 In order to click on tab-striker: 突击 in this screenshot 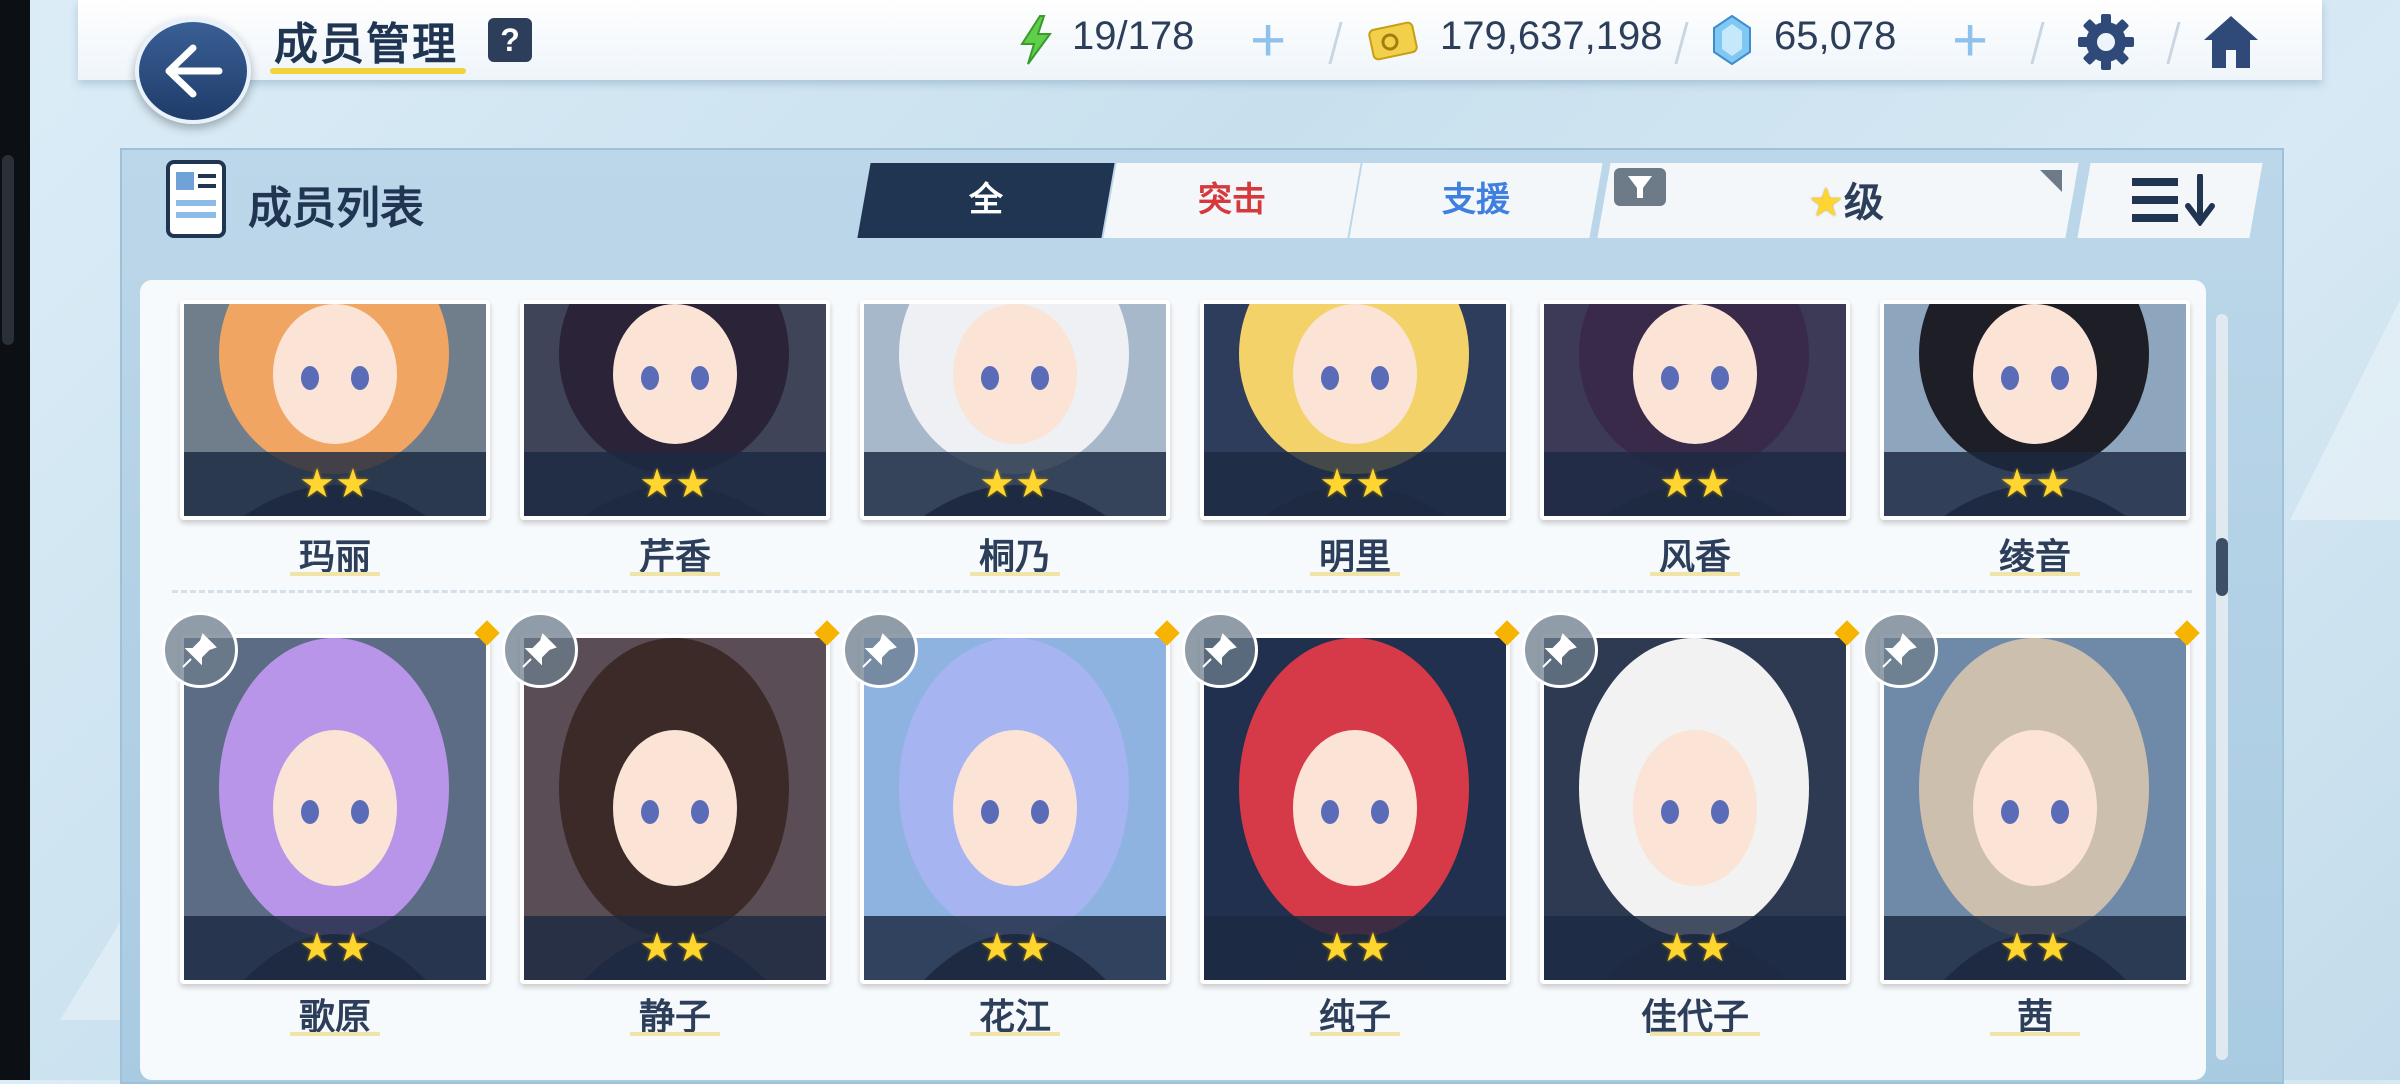, I will do `click(1232, 200)`.